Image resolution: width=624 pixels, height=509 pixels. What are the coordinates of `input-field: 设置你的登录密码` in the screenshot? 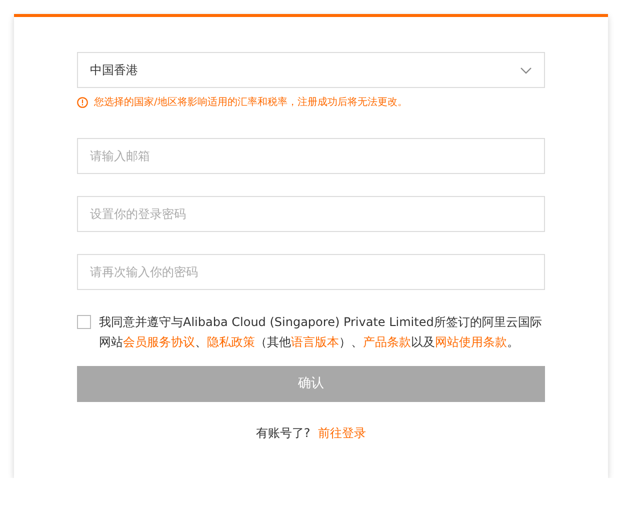 It's located at (311, 214).